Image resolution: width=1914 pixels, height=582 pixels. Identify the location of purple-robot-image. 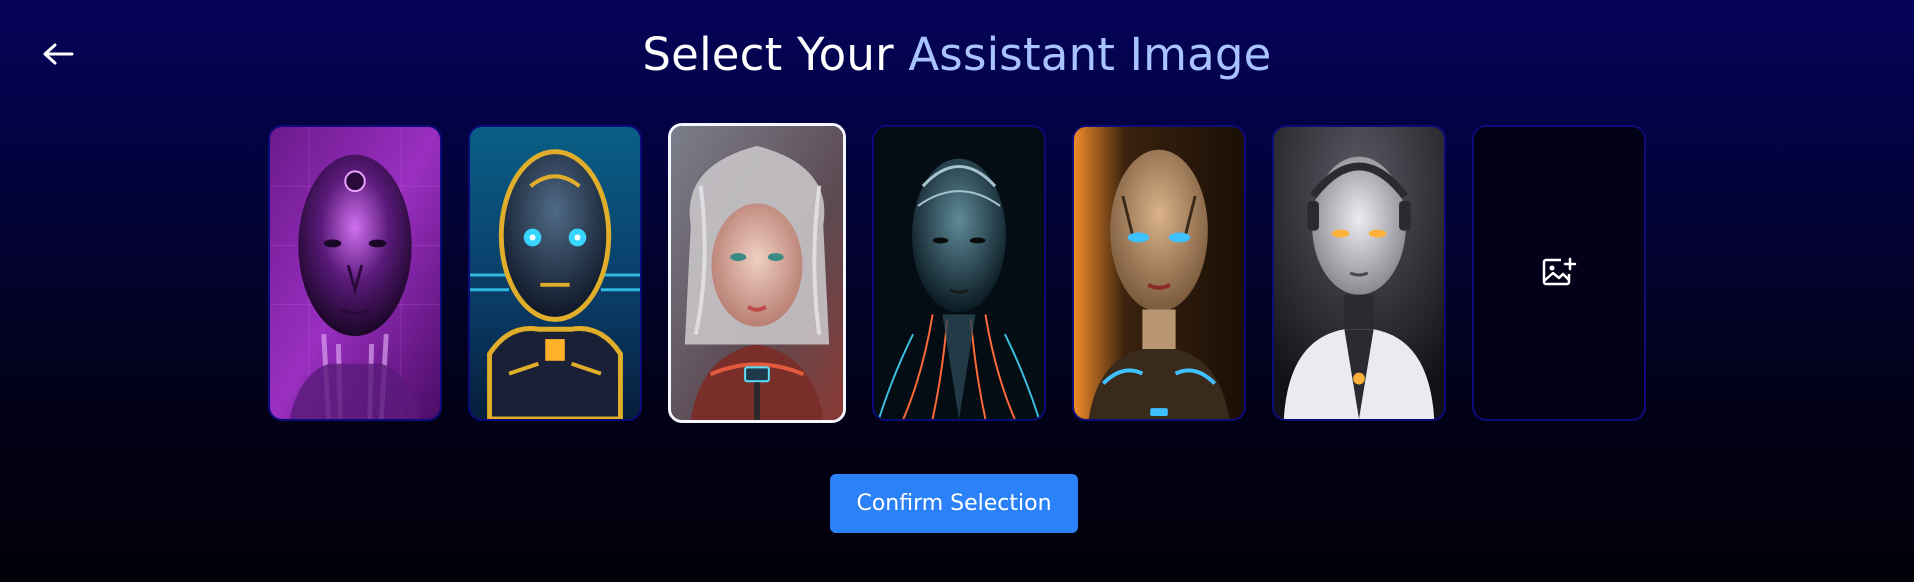
(355, 273).